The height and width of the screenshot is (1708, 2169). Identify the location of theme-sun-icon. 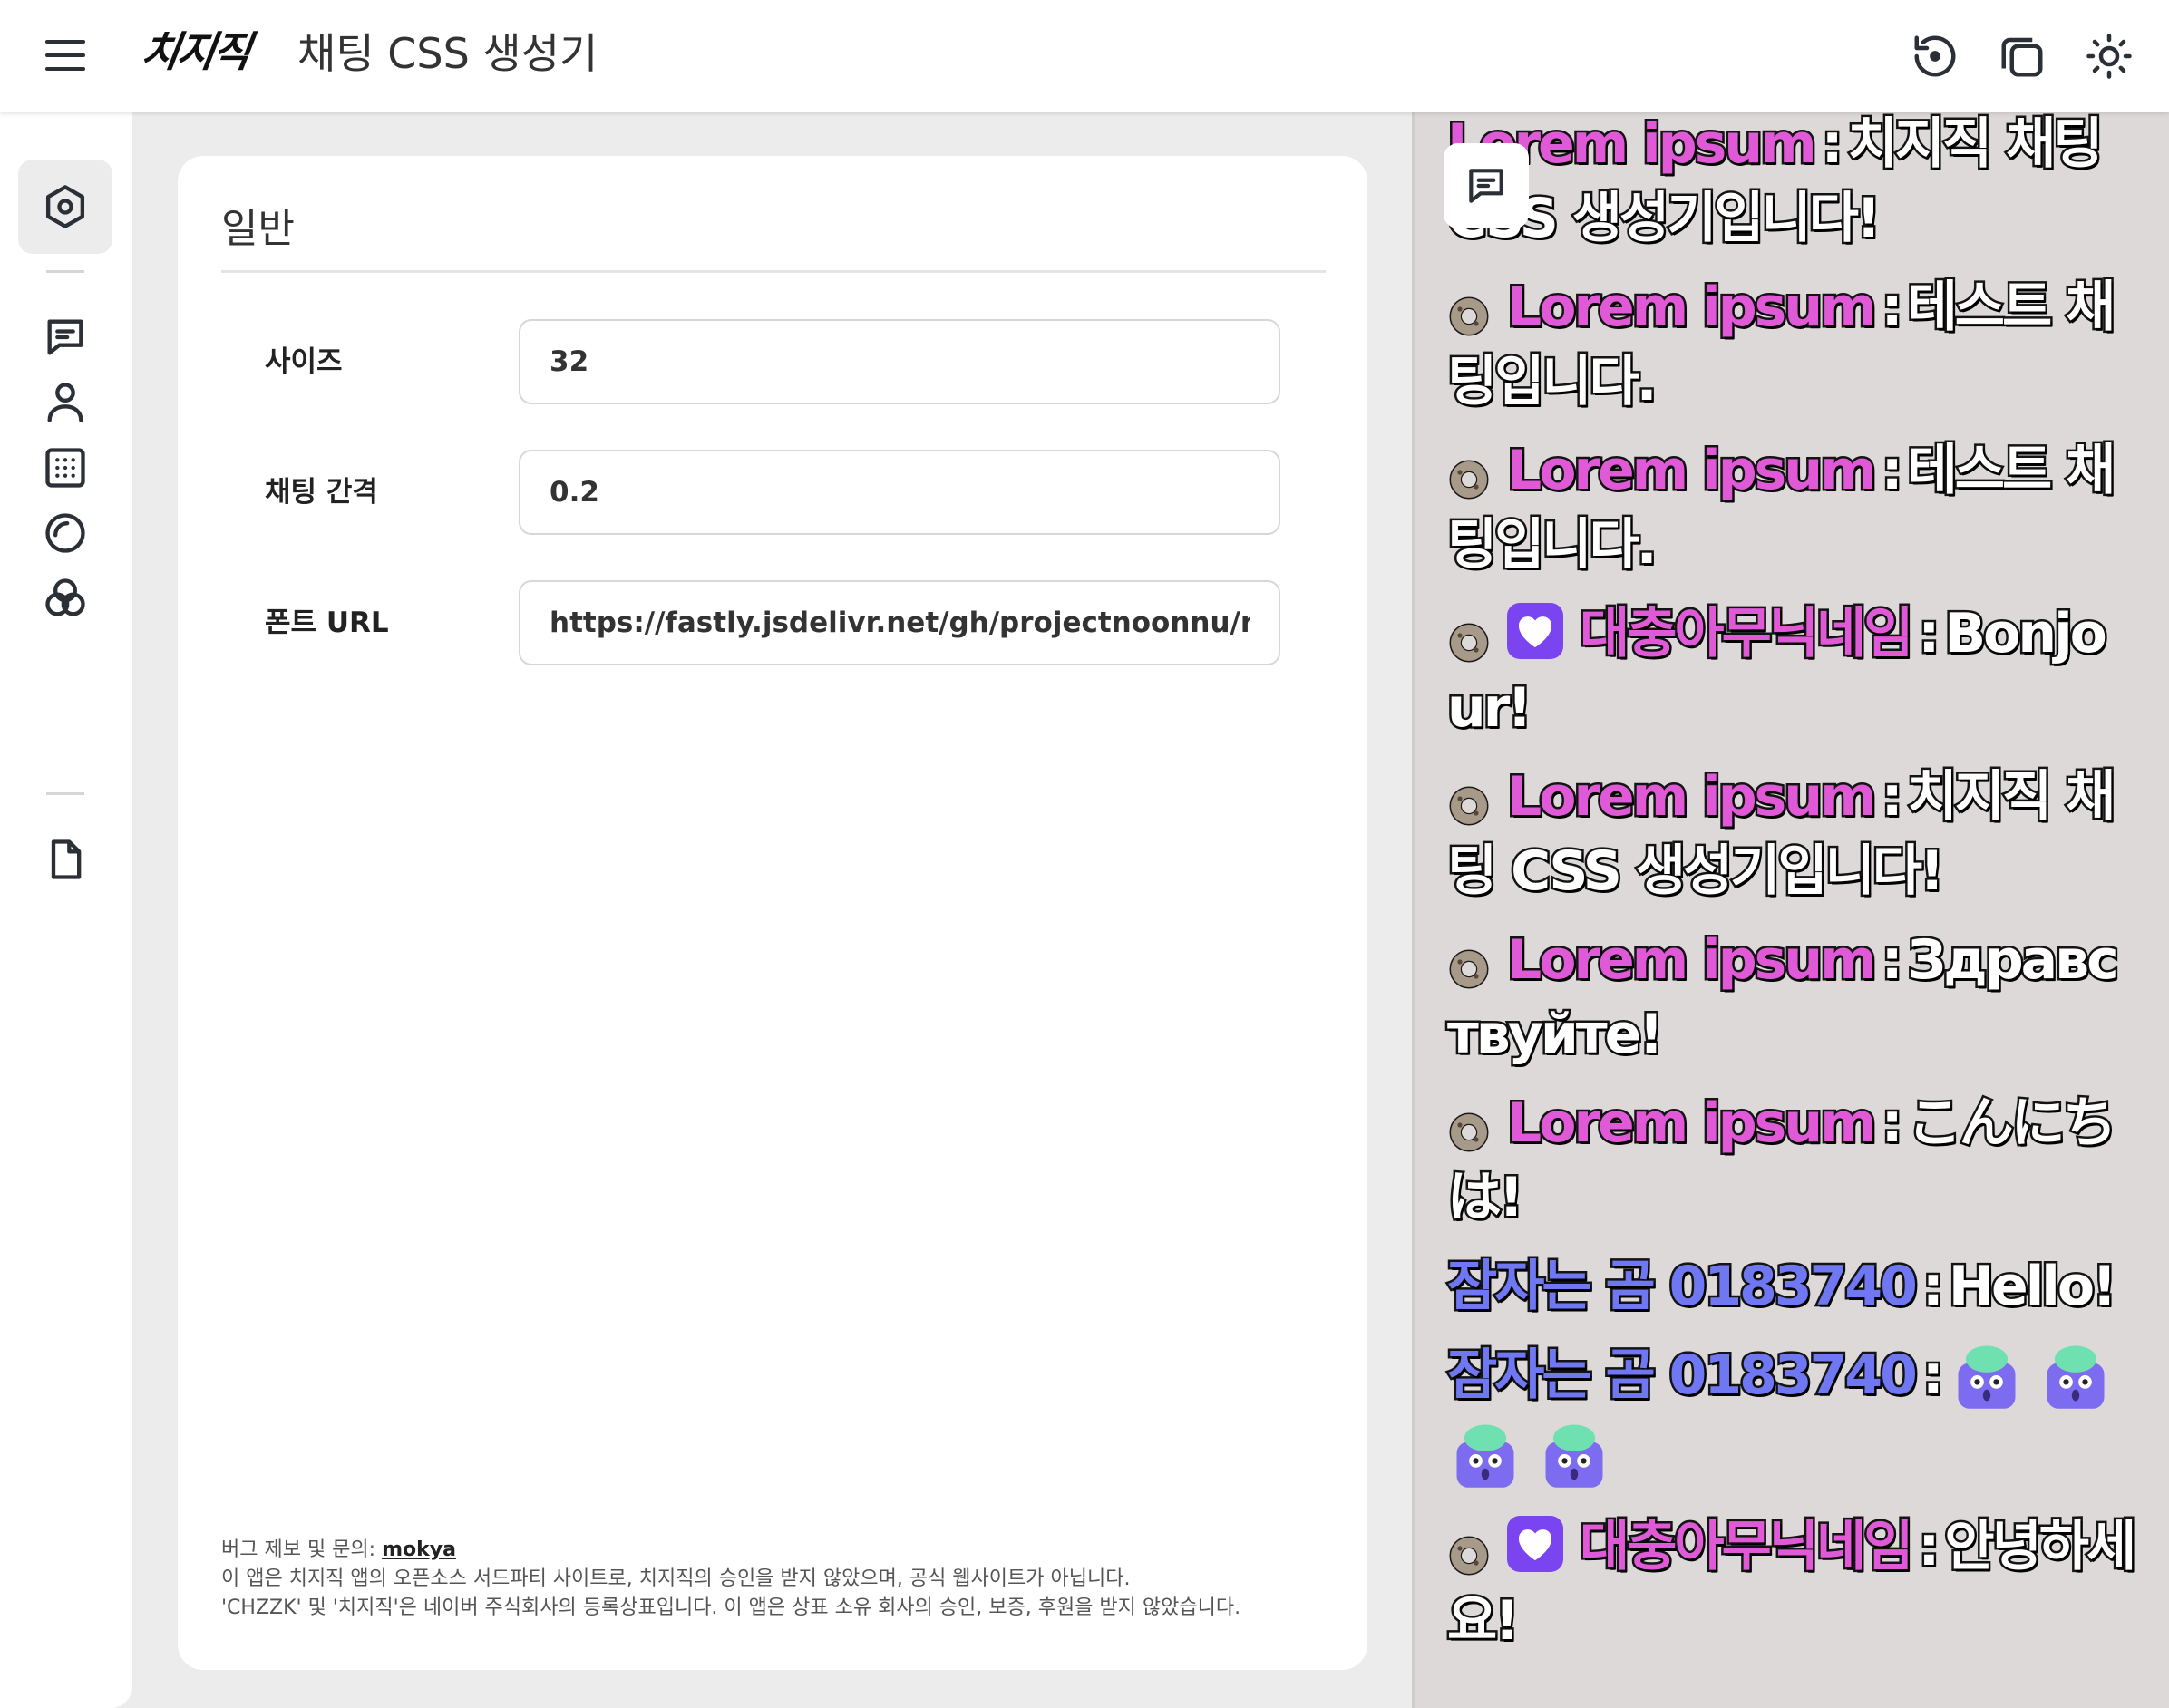
(2109, 56).